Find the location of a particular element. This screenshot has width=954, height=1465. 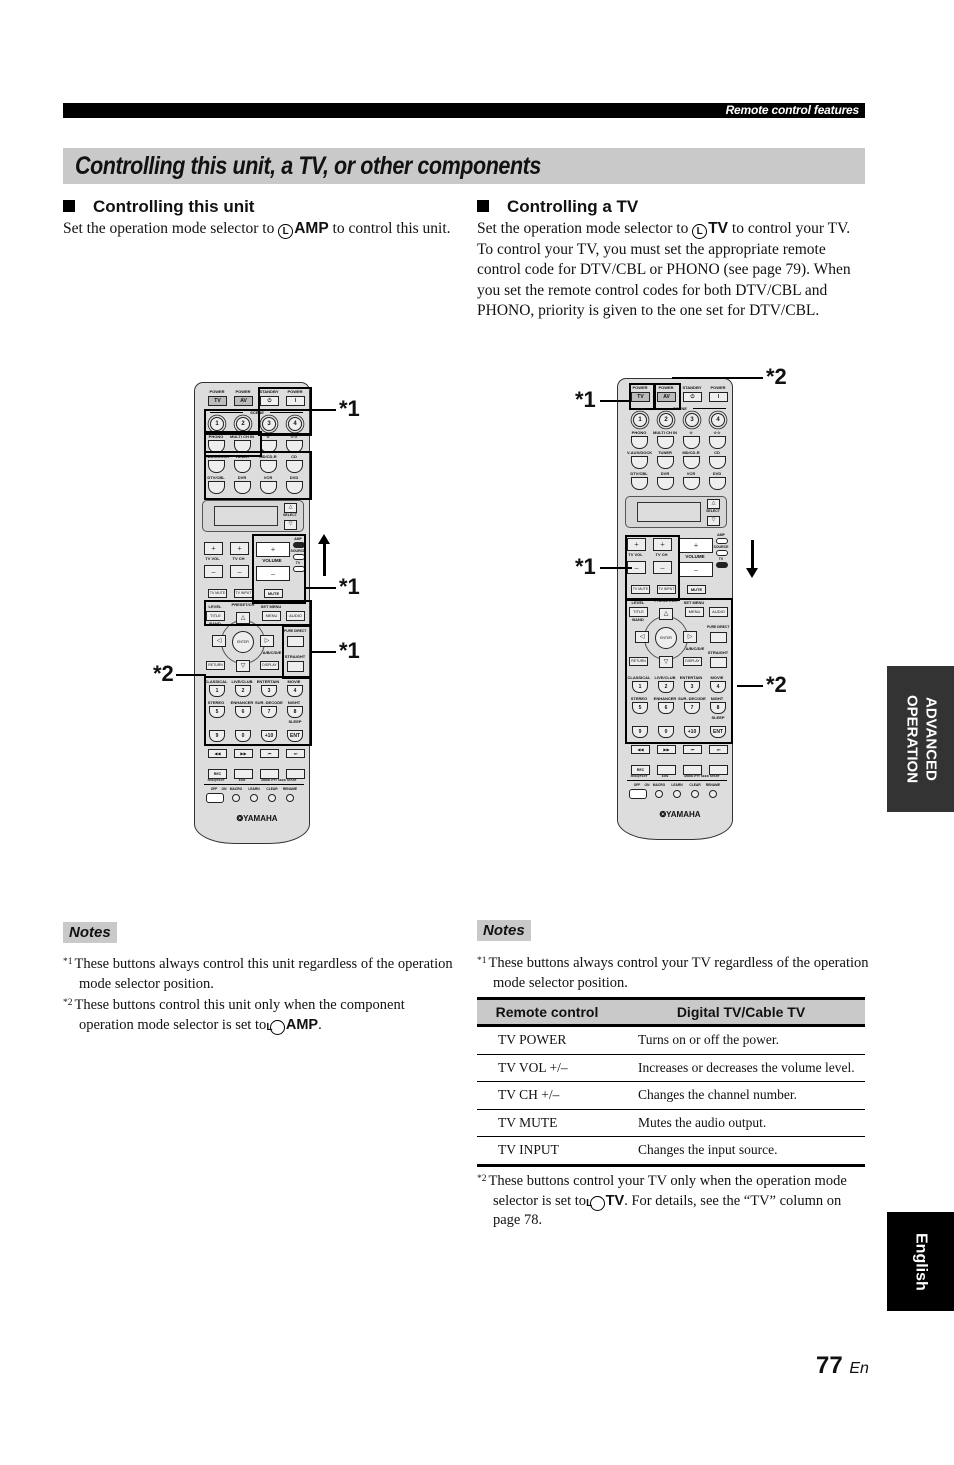

bottom-label: CLEAR is located at coordinates (272, 789).